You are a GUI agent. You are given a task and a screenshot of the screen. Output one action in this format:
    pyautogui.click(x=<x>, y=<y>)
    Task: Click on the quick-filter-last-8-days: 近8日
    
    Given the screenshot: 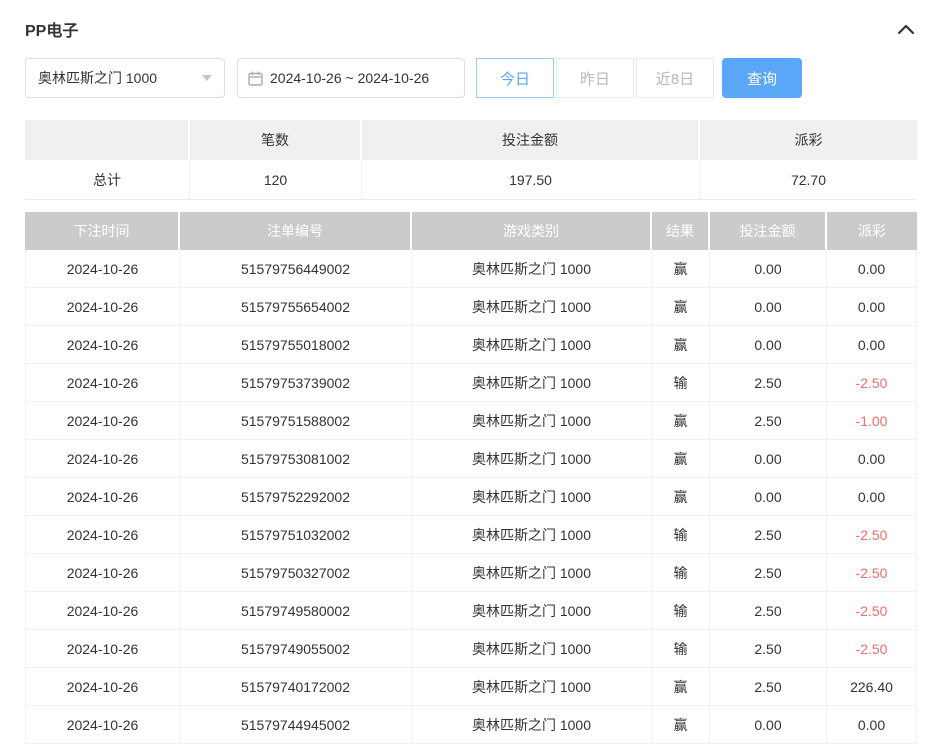 What is the action you would take?
    pyautogui.click(x=675, y=78)
    